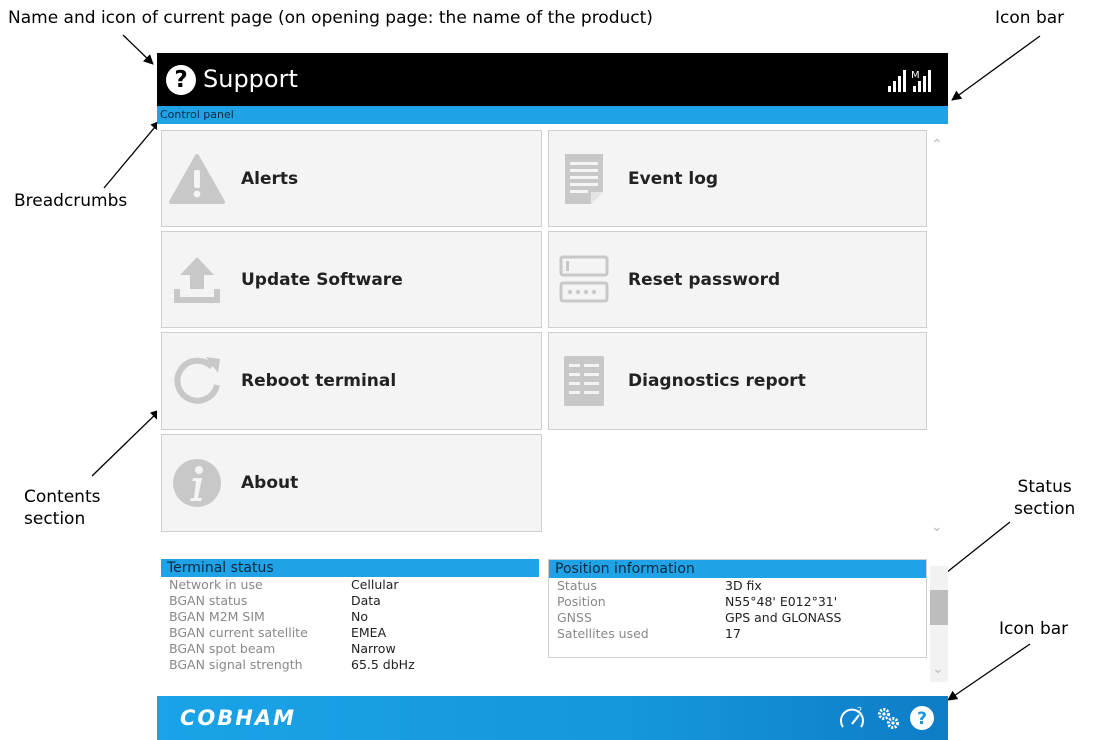  Describe the element at coordinates (1044, 498) in the screenshot. I see `annotation-status-section: Status section` at that location.